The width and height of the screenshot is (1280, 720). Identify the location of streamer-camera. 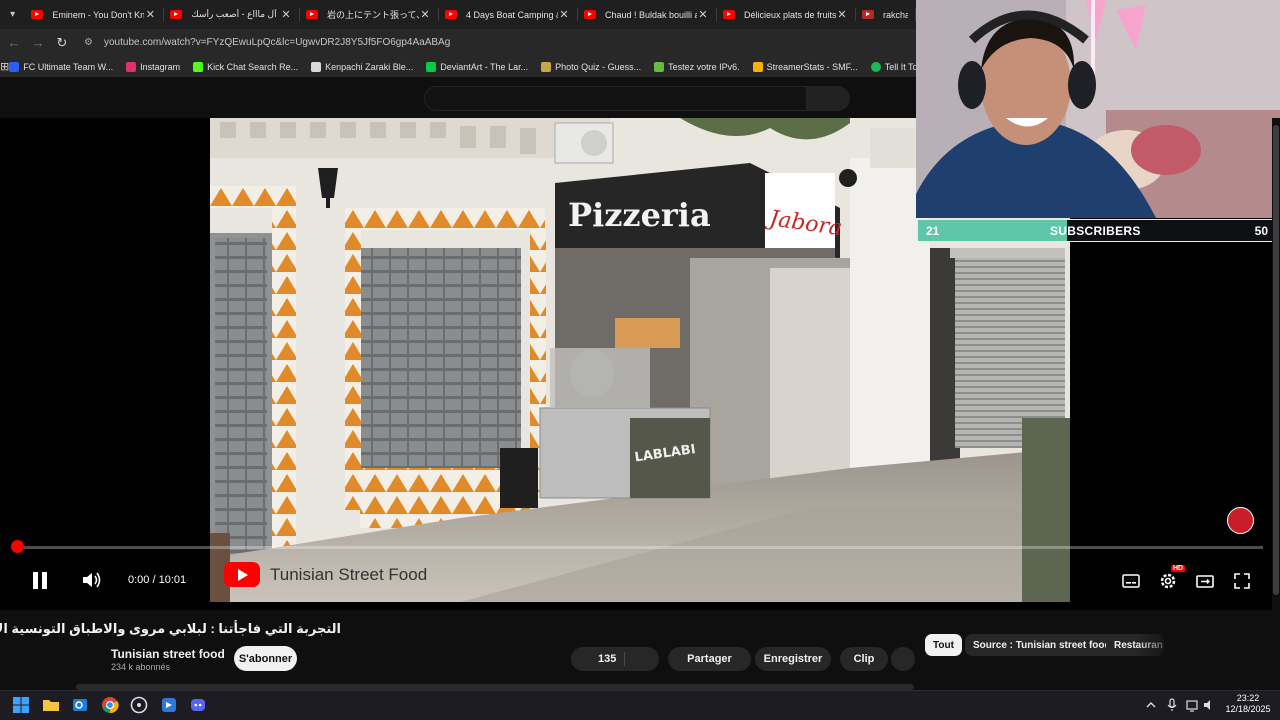
(1098, 109).